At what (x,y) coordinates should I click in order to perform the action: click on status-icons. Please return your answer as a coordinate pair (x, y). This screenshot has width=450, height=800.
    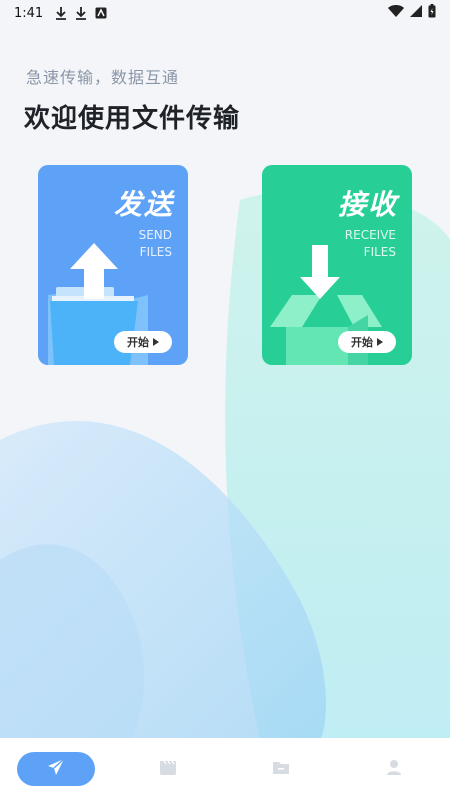
    Looking at the image, I should click on (412, 13).